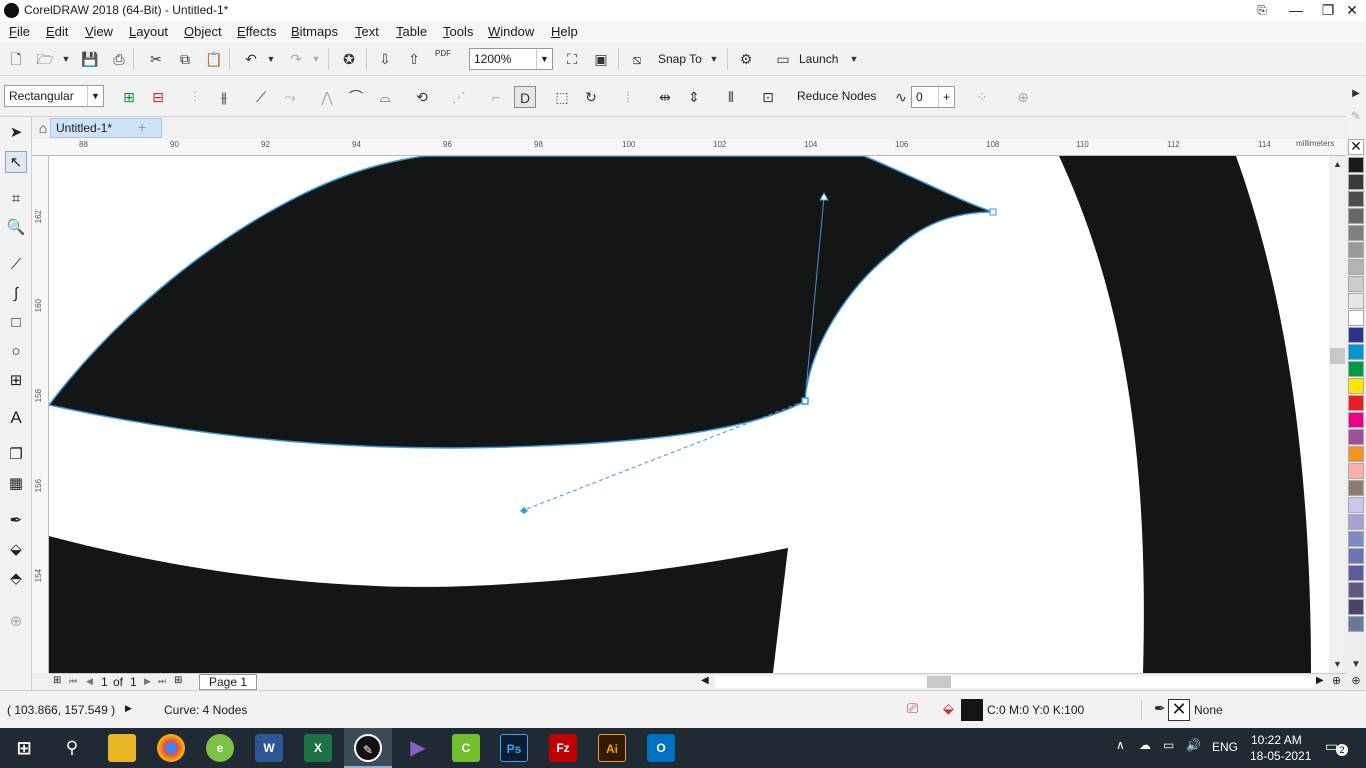 The height and width of the screenshot is (768, 1366). Describe the element at coordinates (1356, 147) in the screenshot. I see `no-color-icon: ✕` at that location.